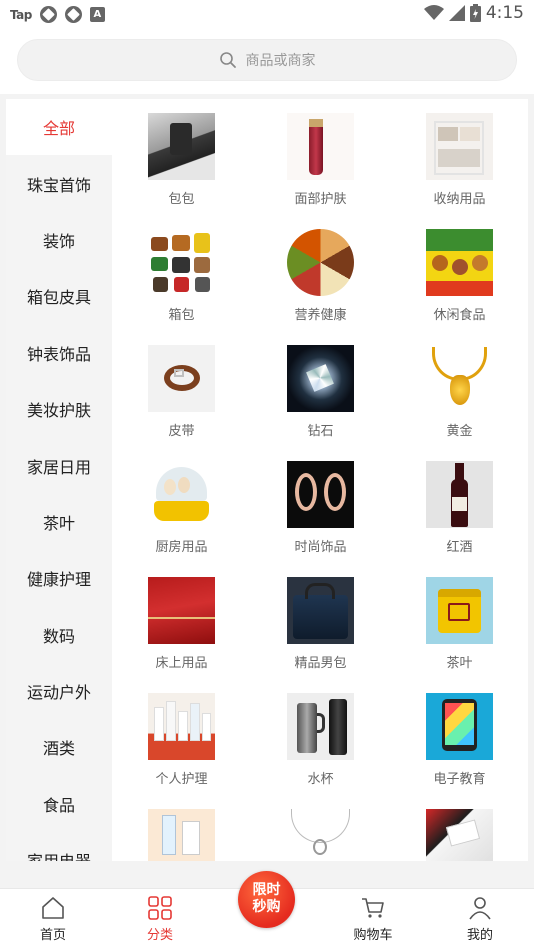  Describe the element at coordinates (320, 779) in the screenshot. I see `category-label: 水杯` at that location.